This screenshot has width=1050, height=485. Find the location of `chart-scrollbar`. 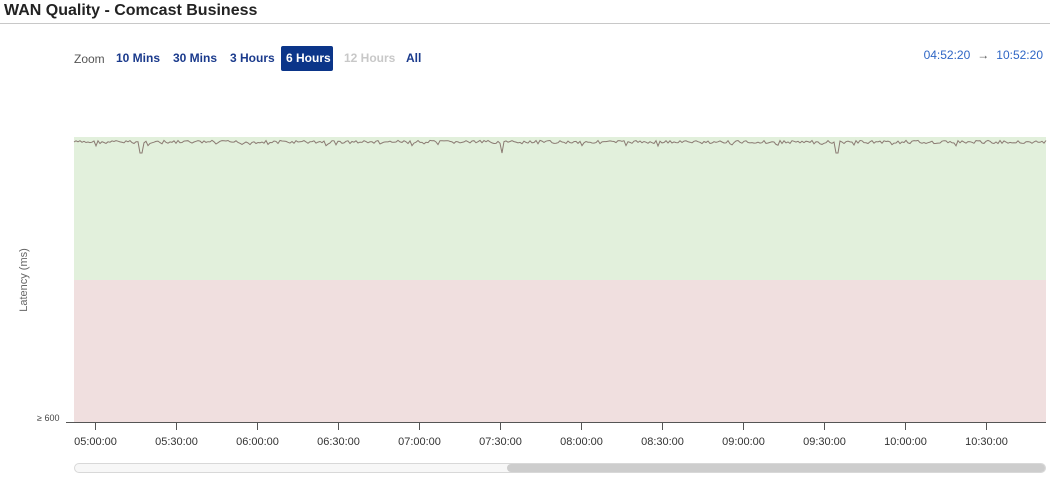

chart-scrollbar is located at coordinates (560, 468).